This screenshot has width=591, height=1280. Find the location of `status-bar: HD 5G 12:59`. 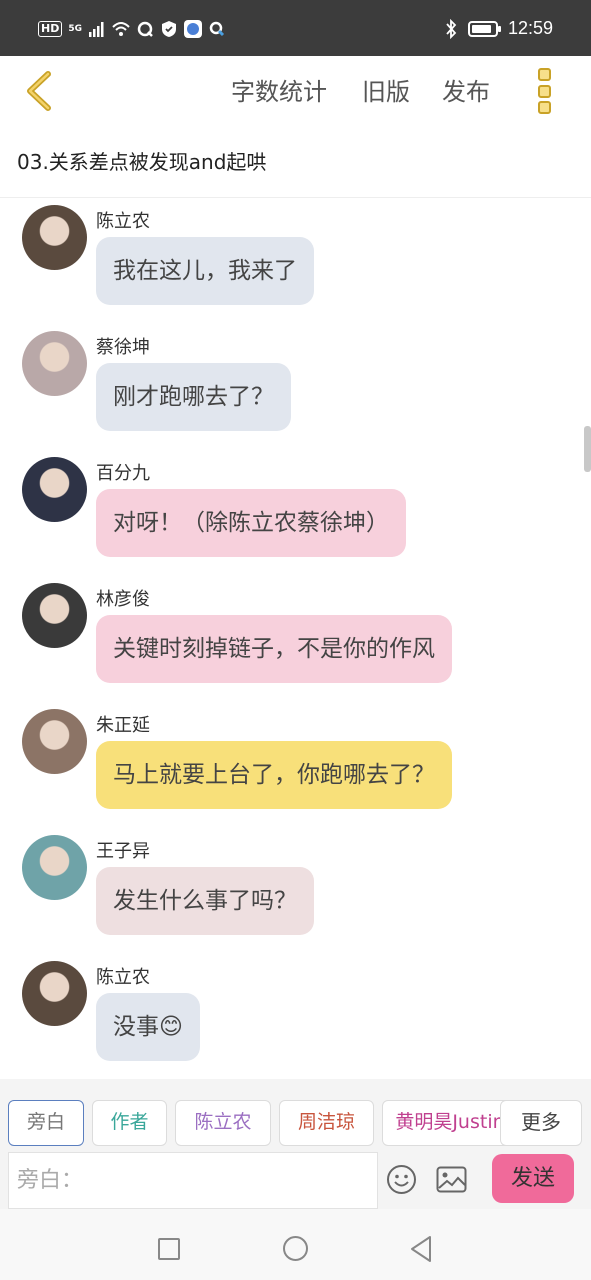

status-bar: HD 5G 12:59 is located at coordinates (295, 28).